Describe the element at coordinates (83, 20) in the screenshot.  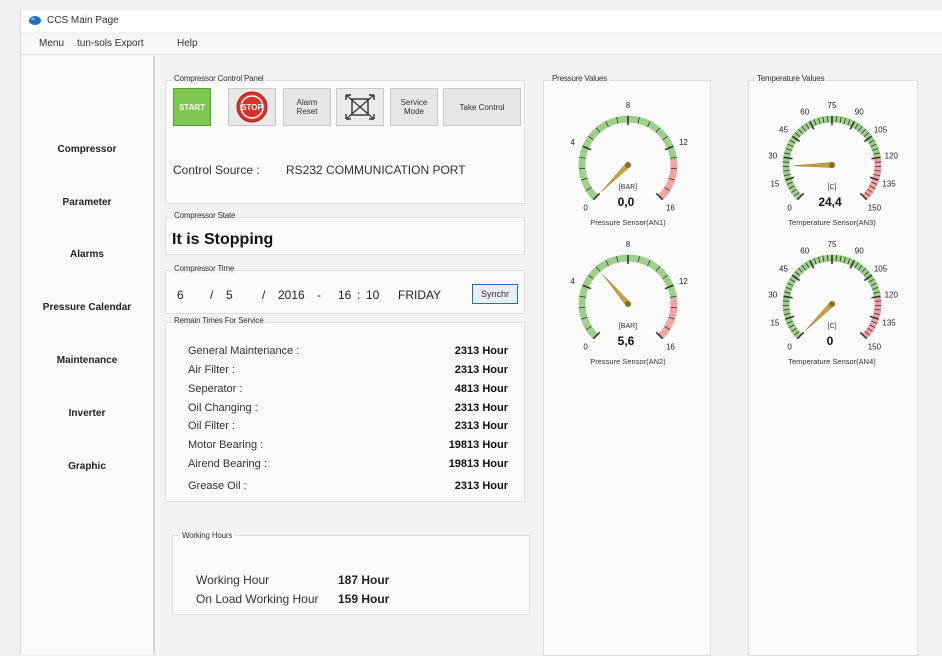
I see `window-title: CCS Main Page` at that location.